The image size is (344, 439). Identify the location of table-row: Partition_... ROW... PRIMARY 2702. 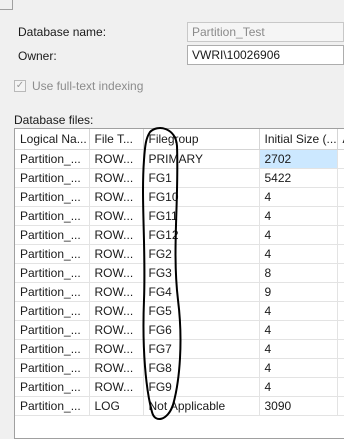
(179, 159).